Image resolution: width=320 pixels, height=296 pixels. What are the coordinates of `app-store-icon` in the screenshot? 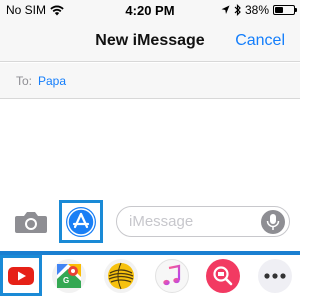 It's located at (81, 222).